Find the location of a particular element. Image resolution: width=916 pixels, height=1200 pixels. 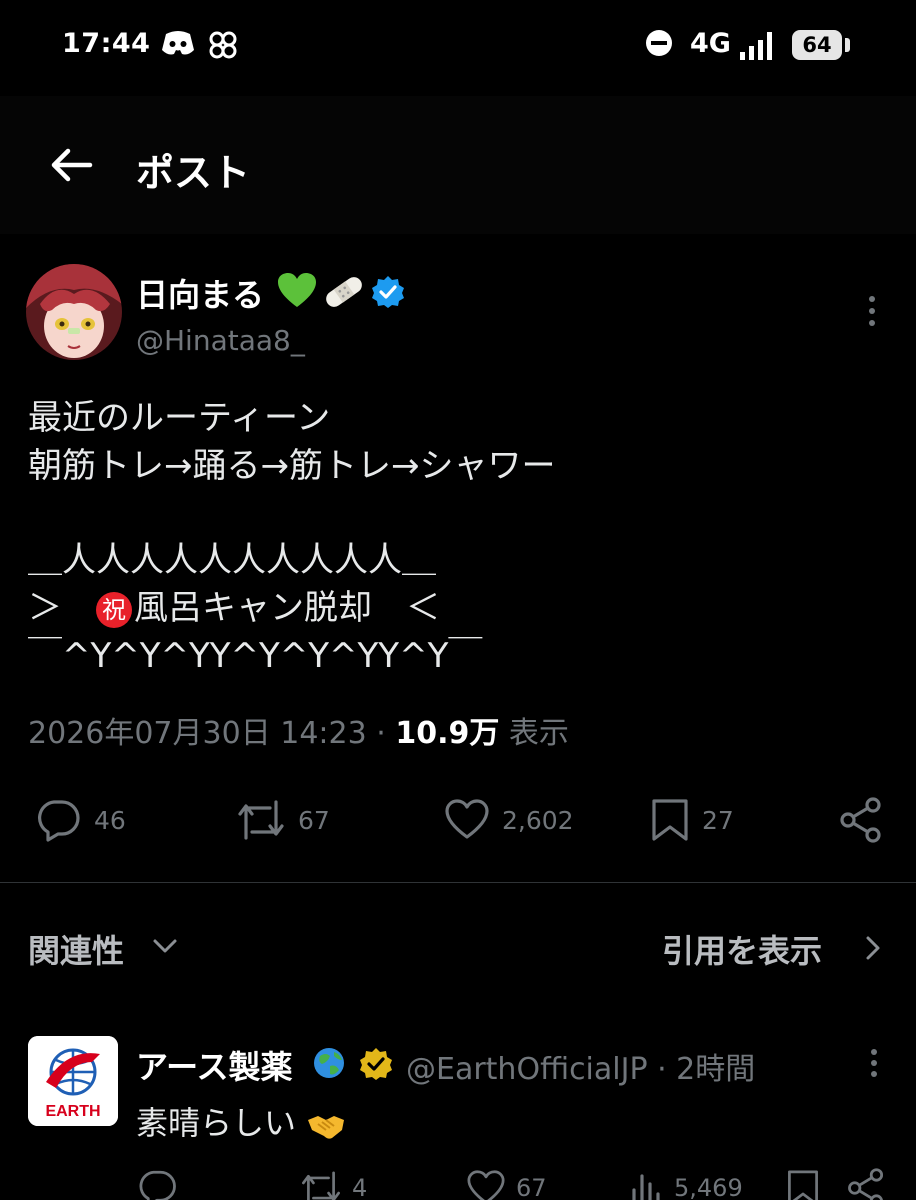

share-button is located at coordinates (861, 820).